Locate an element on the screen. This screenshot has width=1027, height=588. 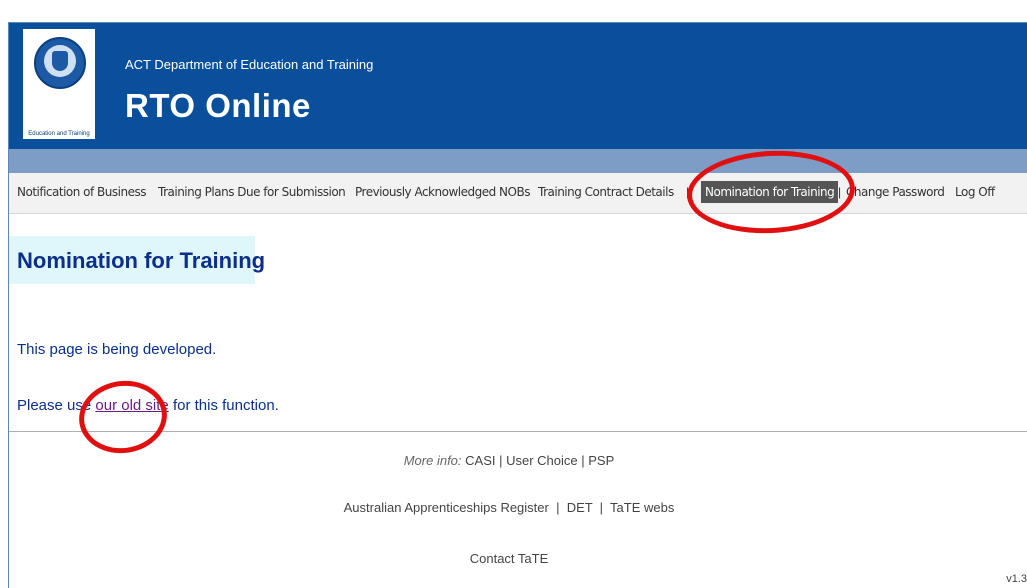
nav-nomination-for-training: Nomination for Training is located at coordinates (770, 192).